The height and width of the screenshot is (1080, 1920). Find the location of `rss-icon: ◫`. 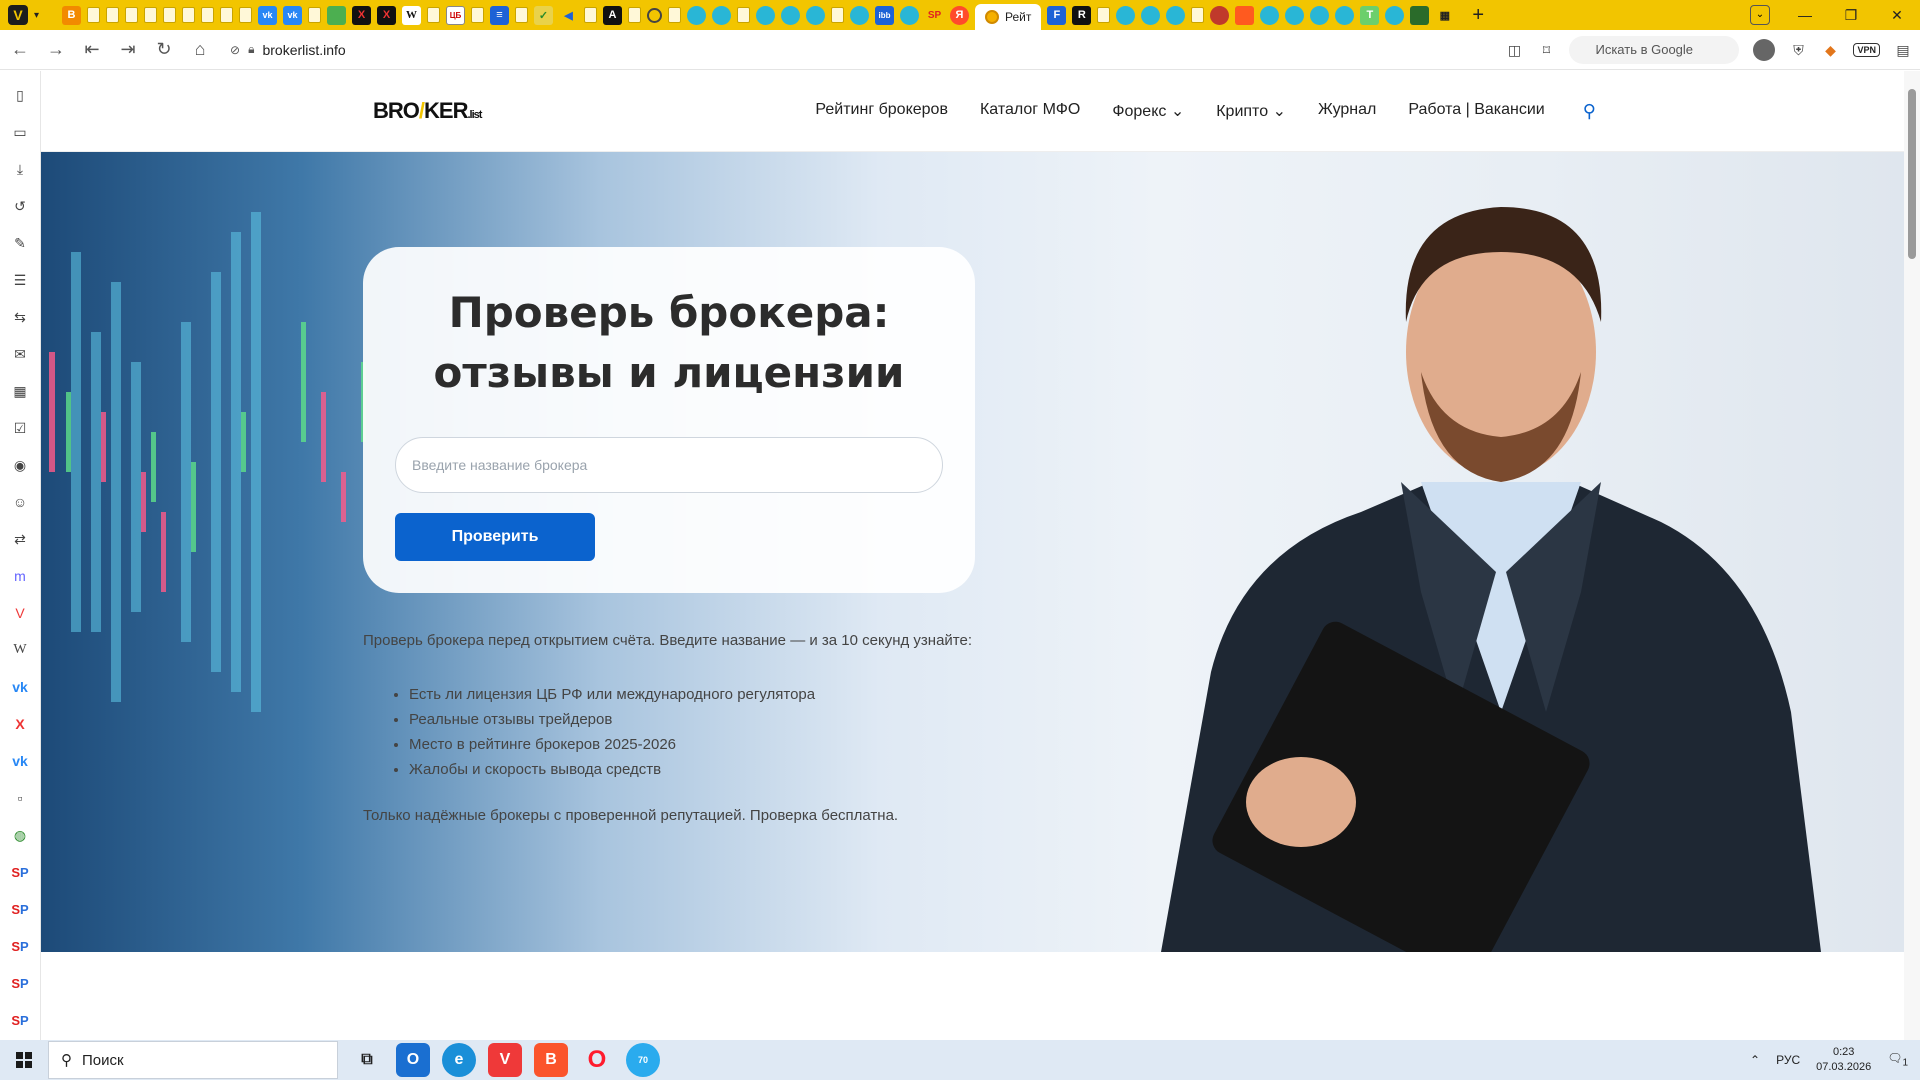

rss-icon: ◫ is located at coordinates (1514, 50).